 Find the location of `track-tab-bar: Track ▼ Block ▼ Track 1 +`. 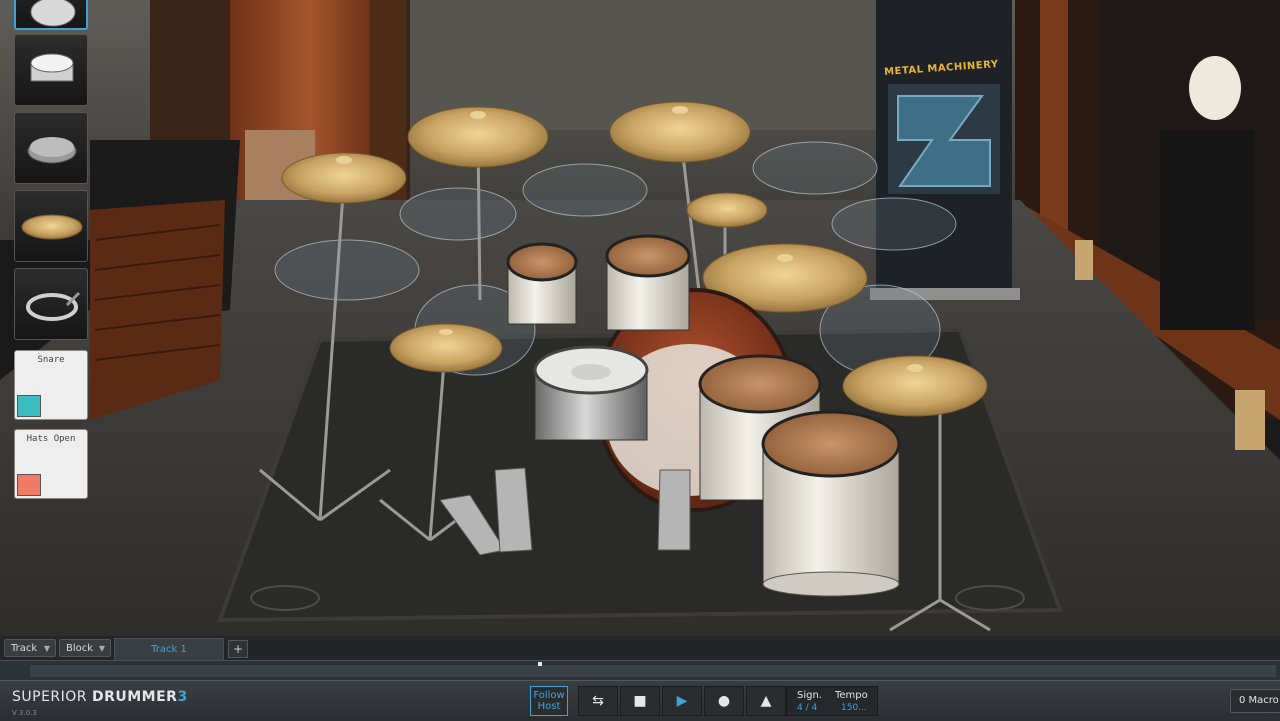

track-tab-bar: Track ▼ Block ▼ Track 1 + is located at coordinates (640, 648).